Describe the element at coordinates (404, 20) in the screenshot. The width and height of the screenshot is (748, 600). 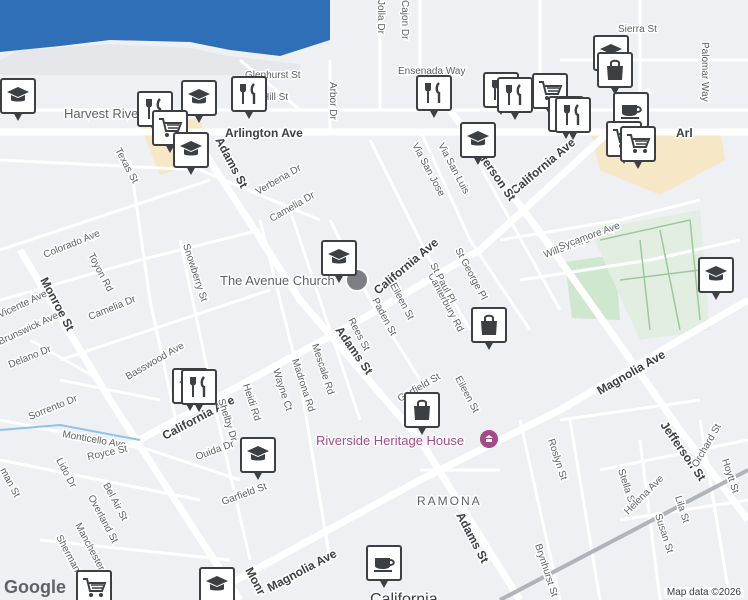
I see `cajon-dr-label: Cajon Dr` at that location.